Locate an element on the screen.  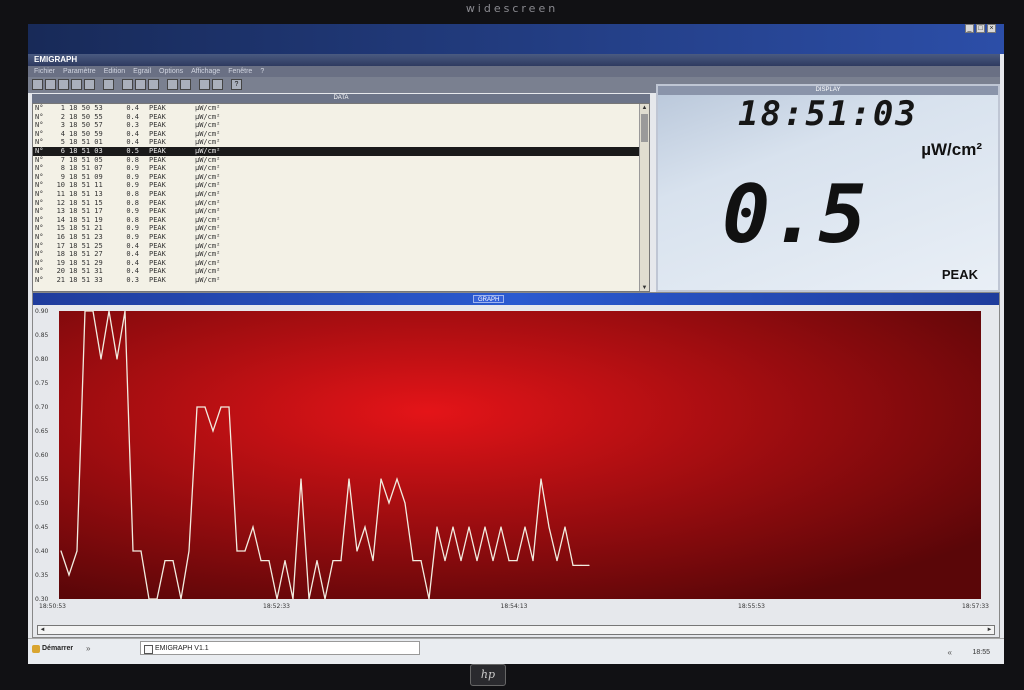
data-row: N° 5 18 51 01 0.4 PEAK µW/cm² is located at coordinates (336, 142).